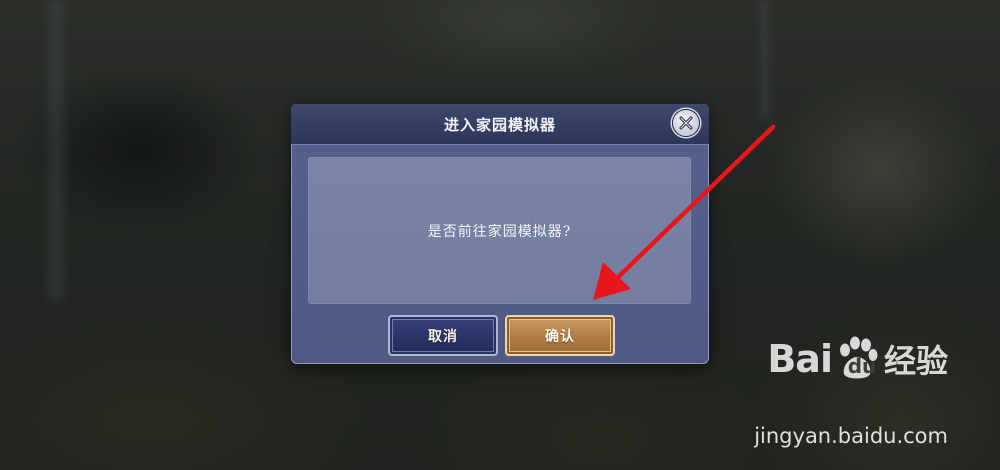 This screenshot has height=470, width=1000. What do you see at coordinates (915, 361) in the screenshot?
I see `watermark-logo-suffix: 经验` at bounding box center [915, 361].